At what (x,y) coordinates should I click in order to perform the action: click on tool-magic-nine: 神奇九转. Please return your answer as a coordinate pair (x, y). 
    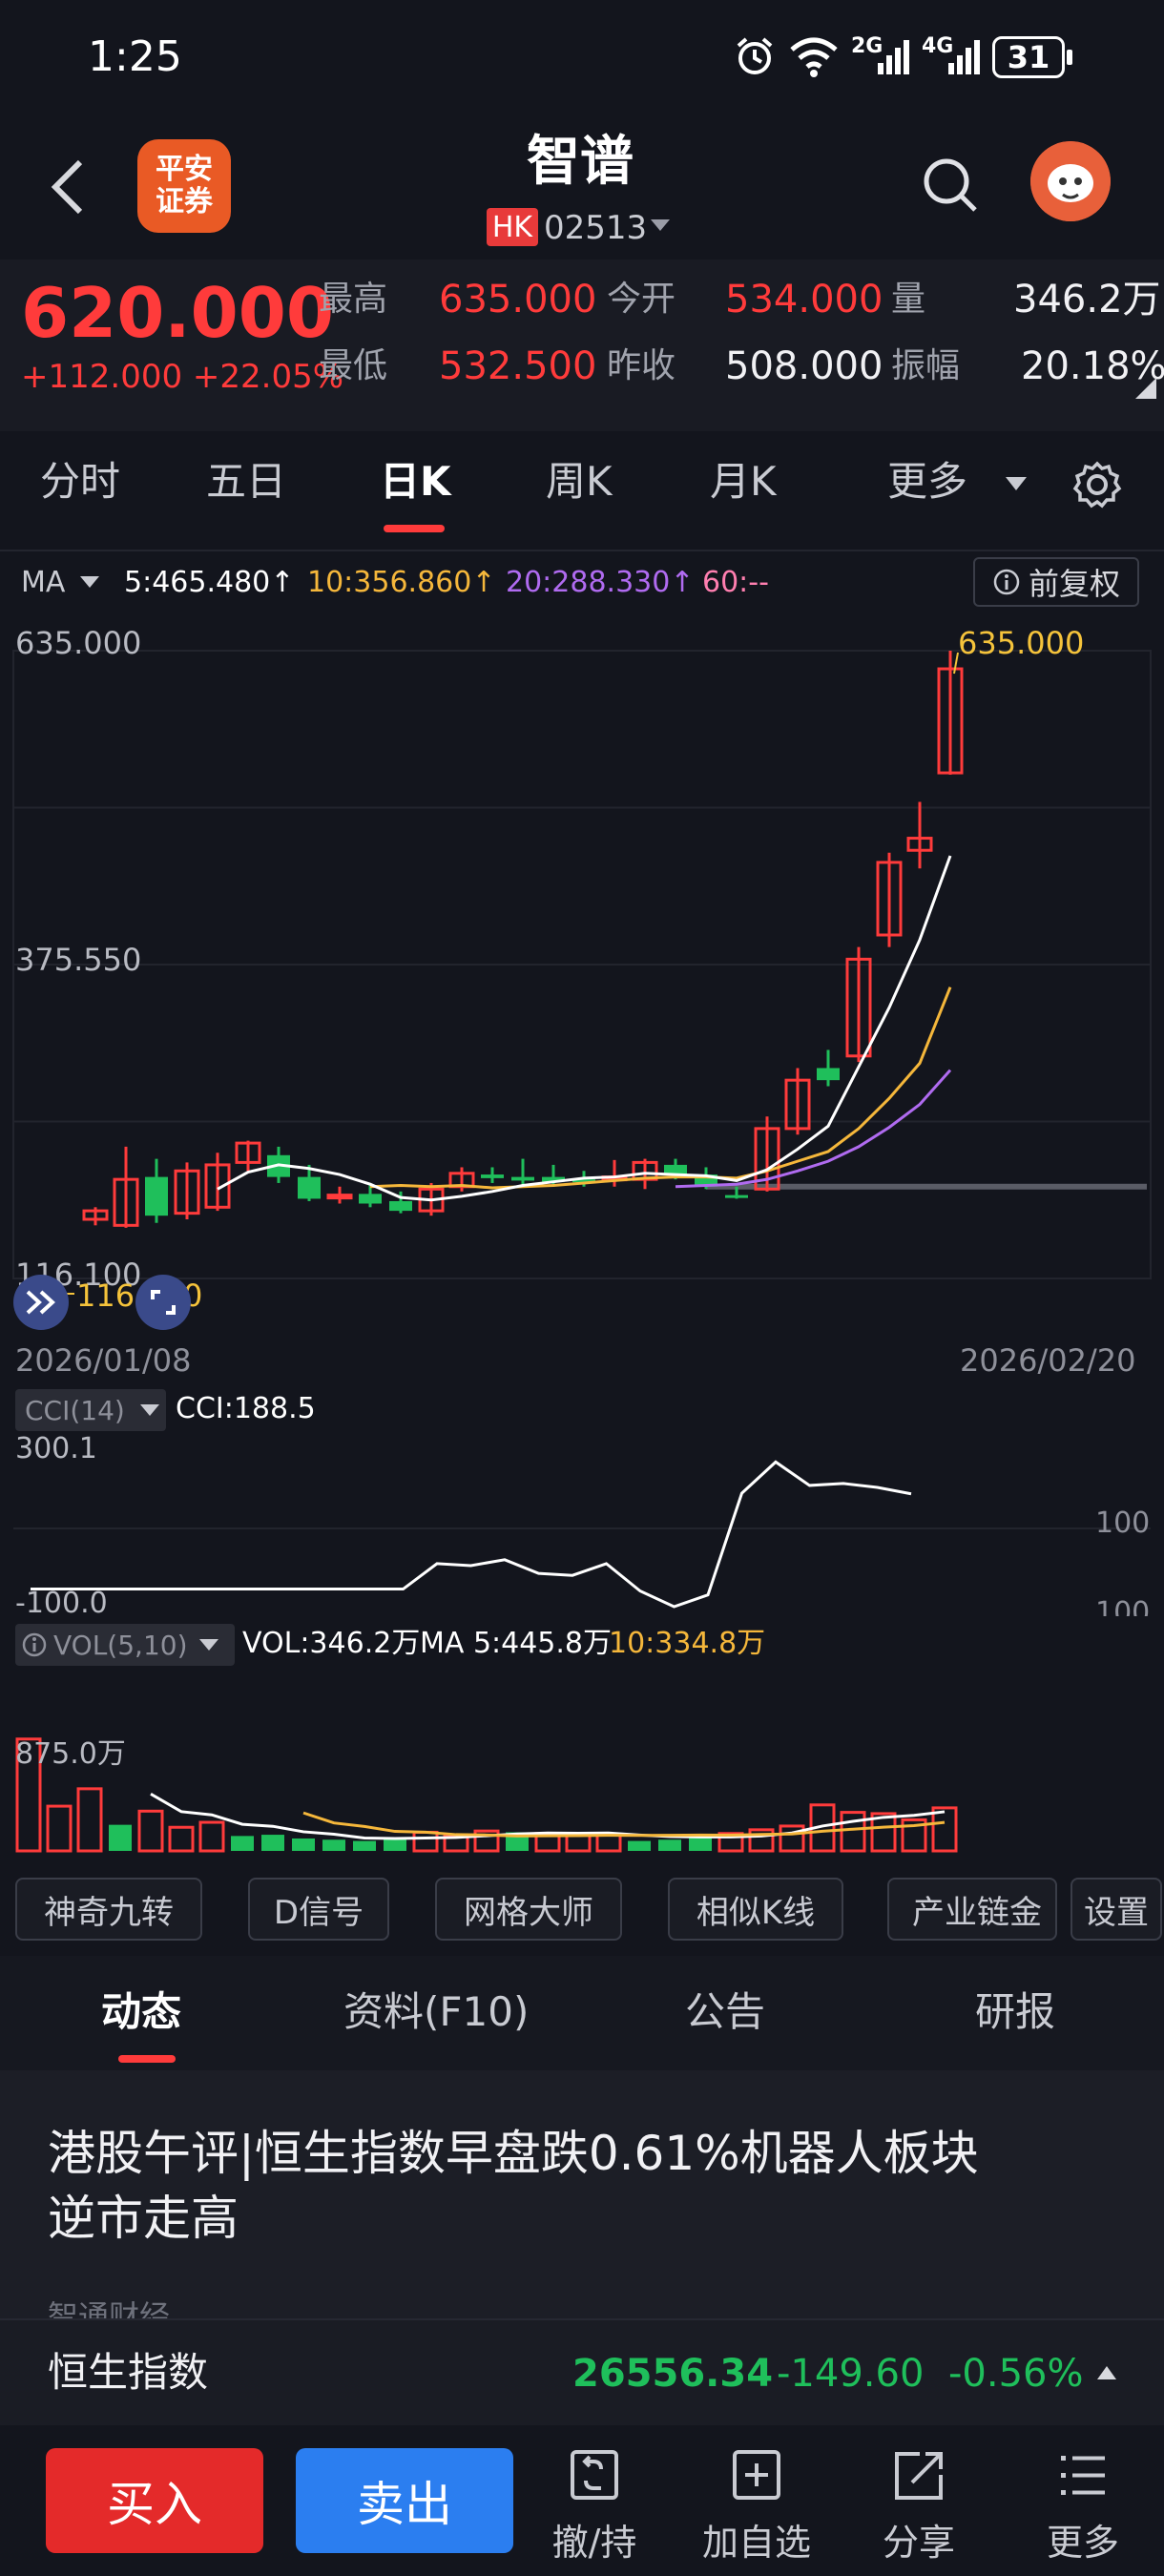
    Looking at the image, I should click on (108, 1909).